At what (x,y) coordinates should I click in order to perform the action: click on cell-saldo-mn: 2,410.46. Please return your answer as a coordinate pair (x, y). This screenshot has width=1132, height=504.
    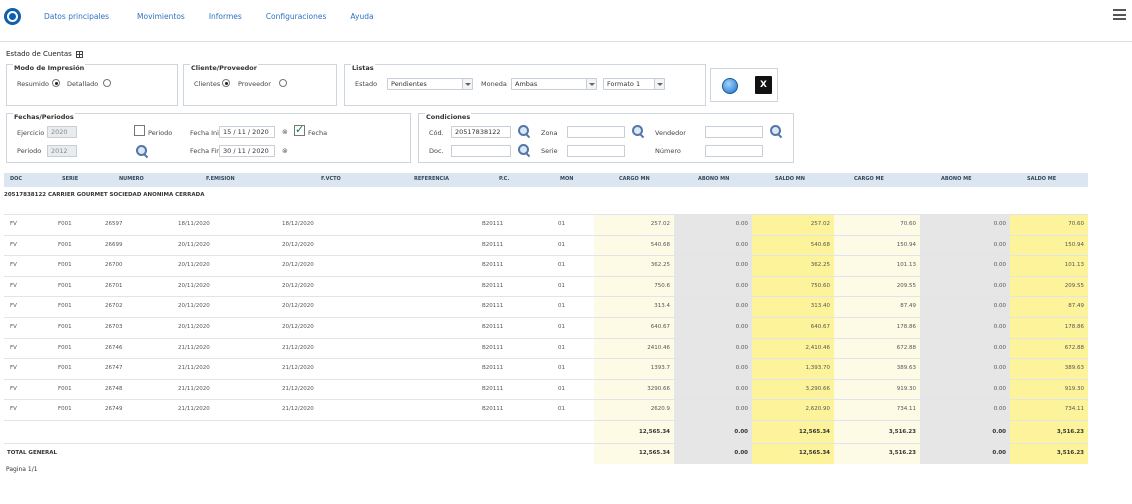
    Looking at the image, I should click on (818, 347).